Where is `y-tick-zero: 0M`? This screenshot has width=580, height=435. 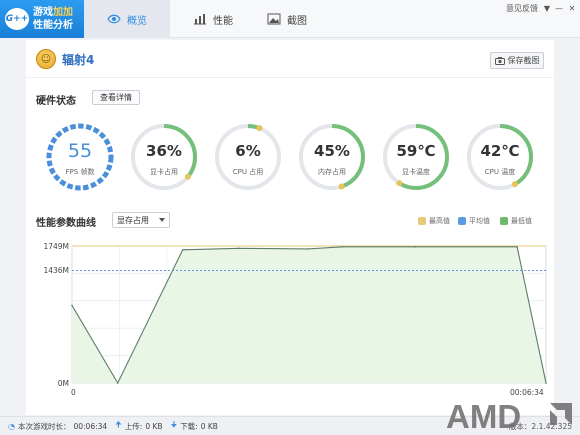
y-tick-zero: 0M is located at coordinates (63, 383).